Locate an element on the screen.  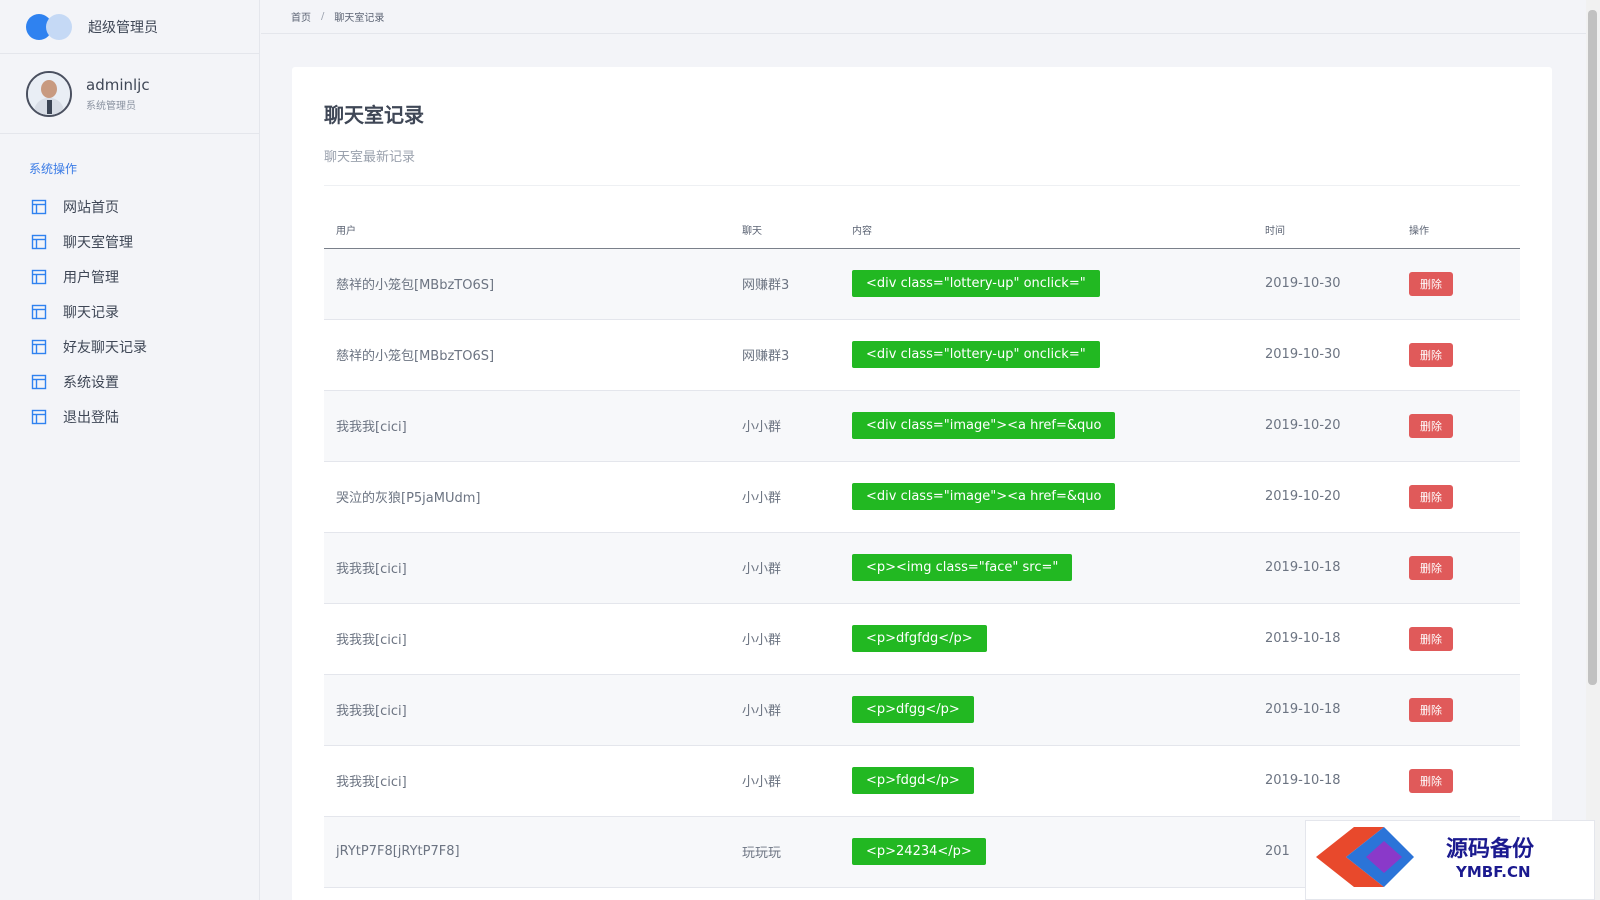
sidebar-item: 聊天记录 is located at coordinates (129, 311).